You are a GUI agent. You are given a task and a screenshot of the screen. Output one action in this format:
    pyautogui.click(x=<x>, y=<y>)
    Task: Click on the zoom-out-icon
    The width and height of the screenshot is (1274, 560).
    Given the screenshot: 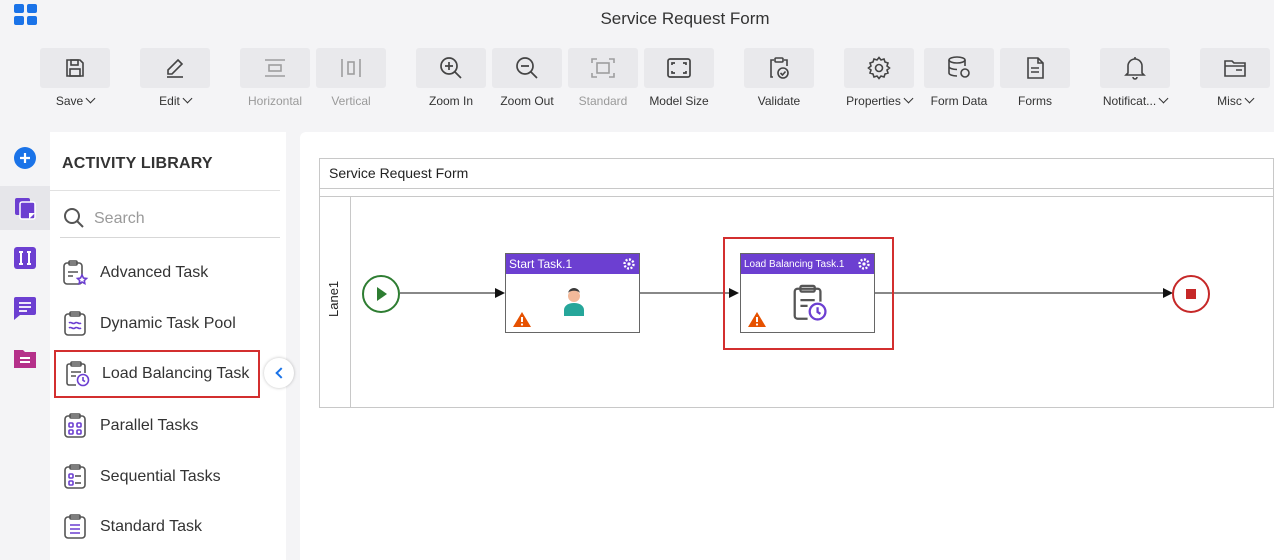 What is the action you would take?
    pyautogui.click(x=527, y=68)
    